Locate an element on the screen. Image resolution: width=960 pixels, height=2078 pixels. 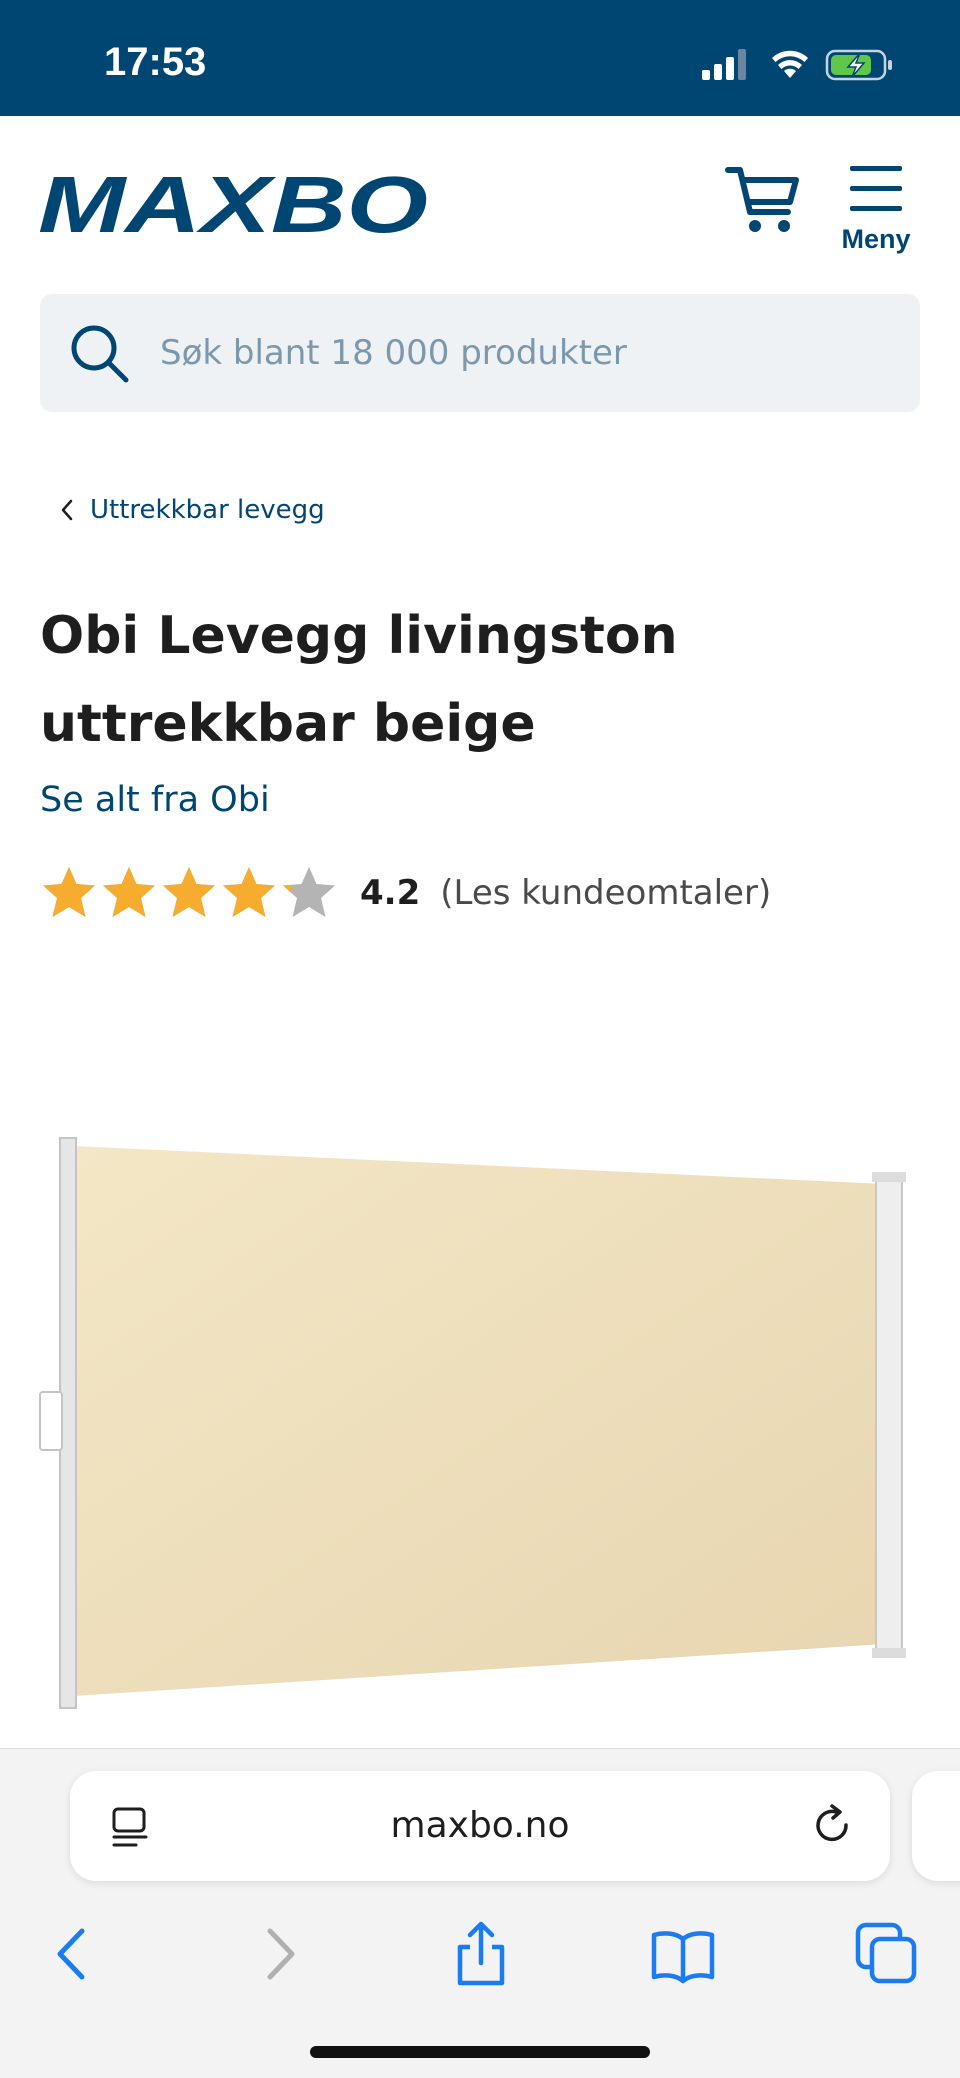
maxbo-logo: MAXBO is located at coordinates (235, 204).